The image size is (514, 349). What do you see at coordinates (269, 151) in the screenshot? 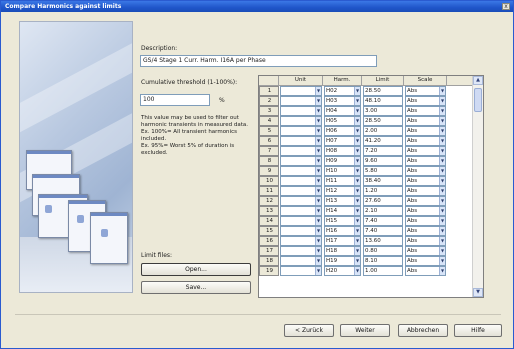
I see `row-number: 7` at bounding box center [269, 151].